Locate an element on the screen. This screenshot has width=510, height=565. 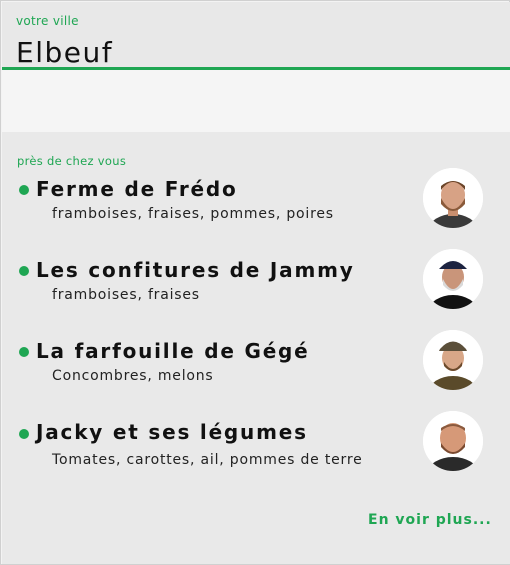
section-title: près de chez vous is located at coordinates (72, 161).